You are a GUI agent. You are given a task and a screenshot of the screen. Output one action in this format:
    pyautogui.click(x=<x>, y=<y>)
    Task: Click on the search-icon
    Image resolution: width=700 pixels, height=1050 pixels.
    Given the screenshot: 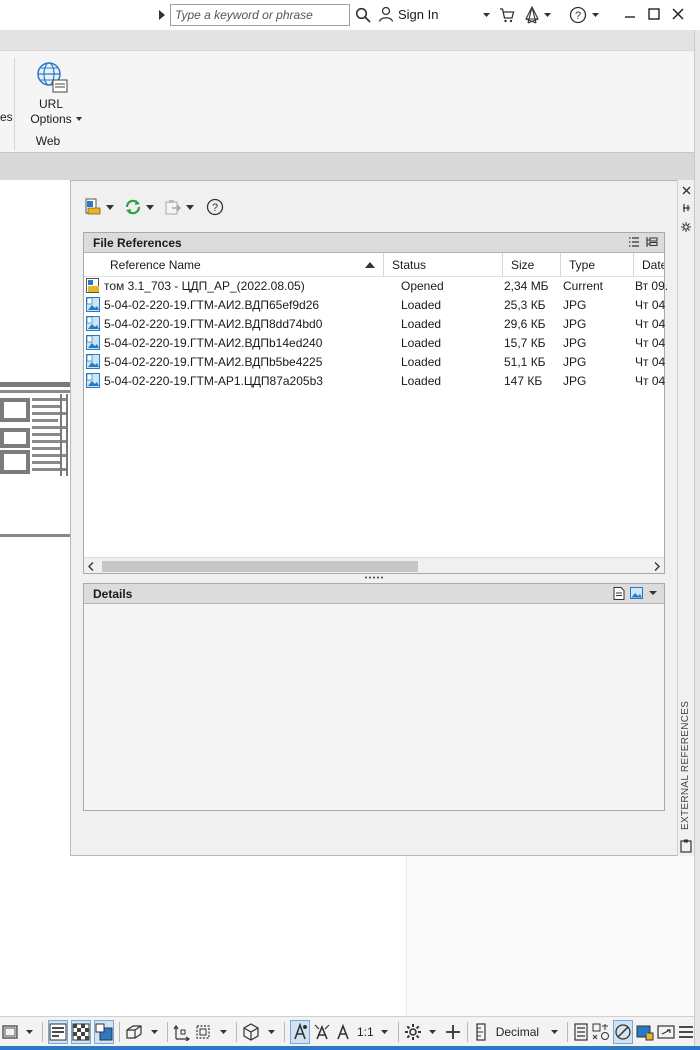 What is the action you would take?
    pyautogui.click(x=363, y=15)
    